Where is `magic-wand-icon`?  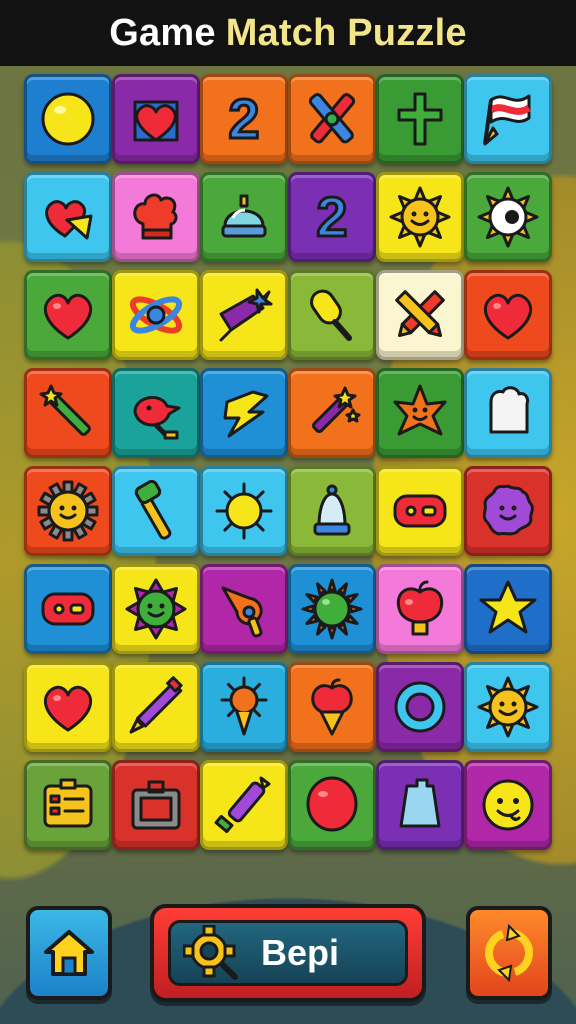
magic-wand-icon is located at coordinates (65, 410).